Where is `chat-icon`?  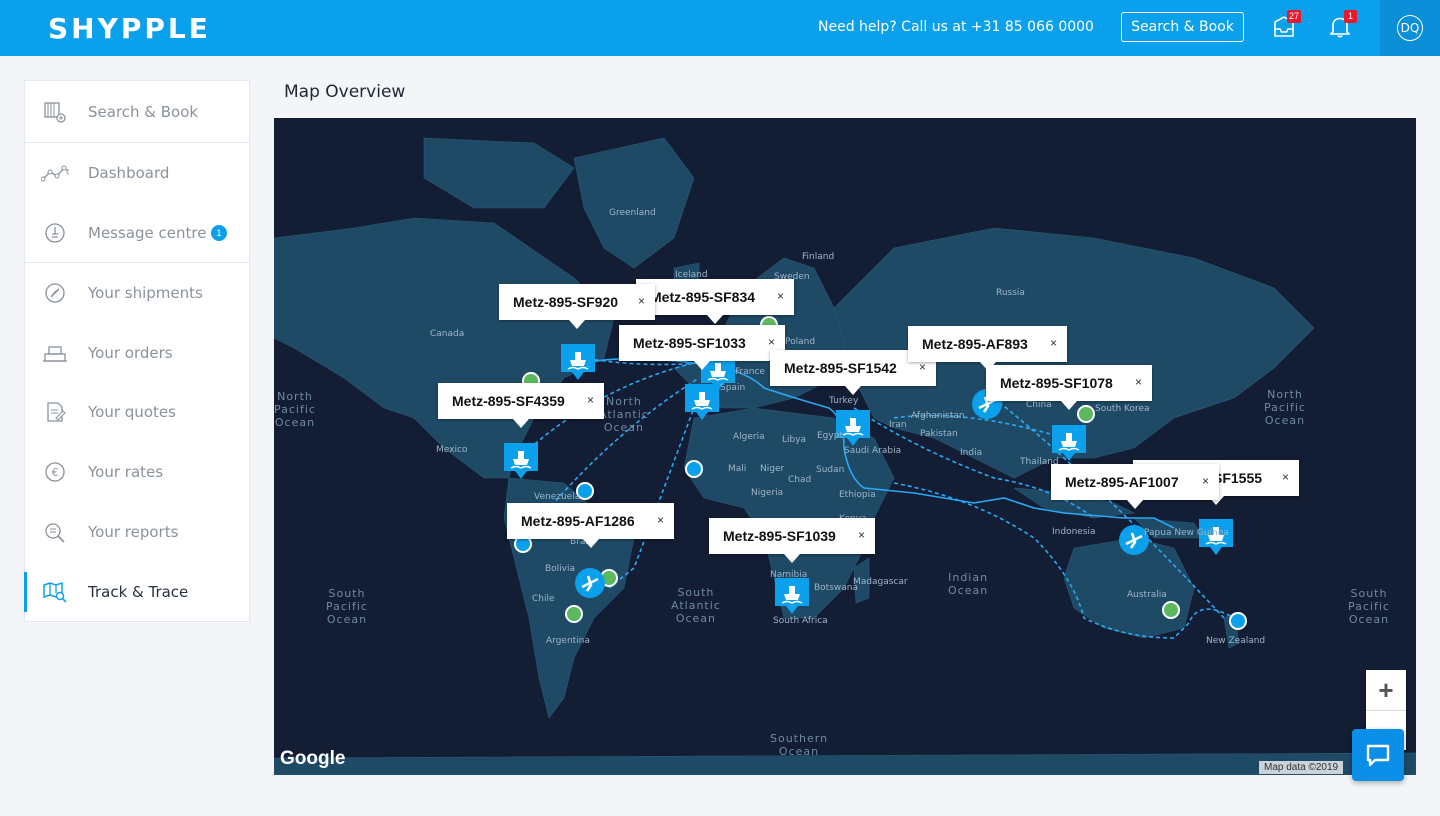 chat-icon is located at coordinates (1378, 755).